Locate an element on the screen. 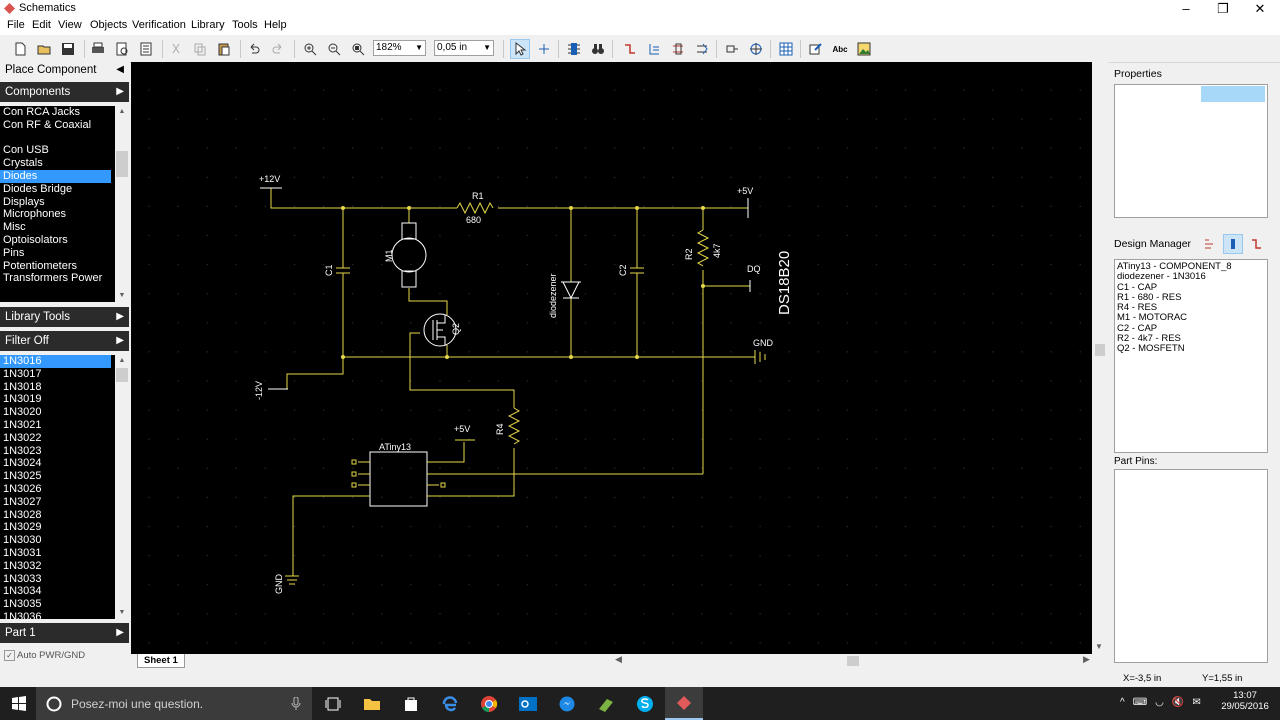 The width and height of the screenshot is (1280, 720). edge-icon is located at coordinates (450, 703).